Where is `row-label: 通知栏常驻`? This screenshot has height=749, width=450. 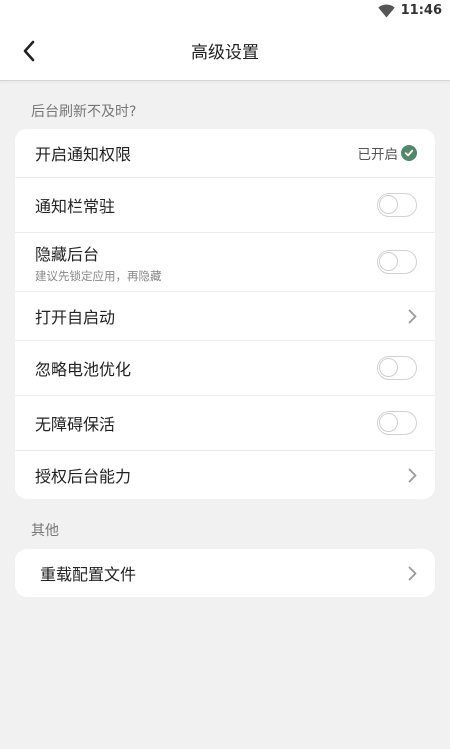 row-label: 通知栏常驻 is located at coordinates (75, 206).